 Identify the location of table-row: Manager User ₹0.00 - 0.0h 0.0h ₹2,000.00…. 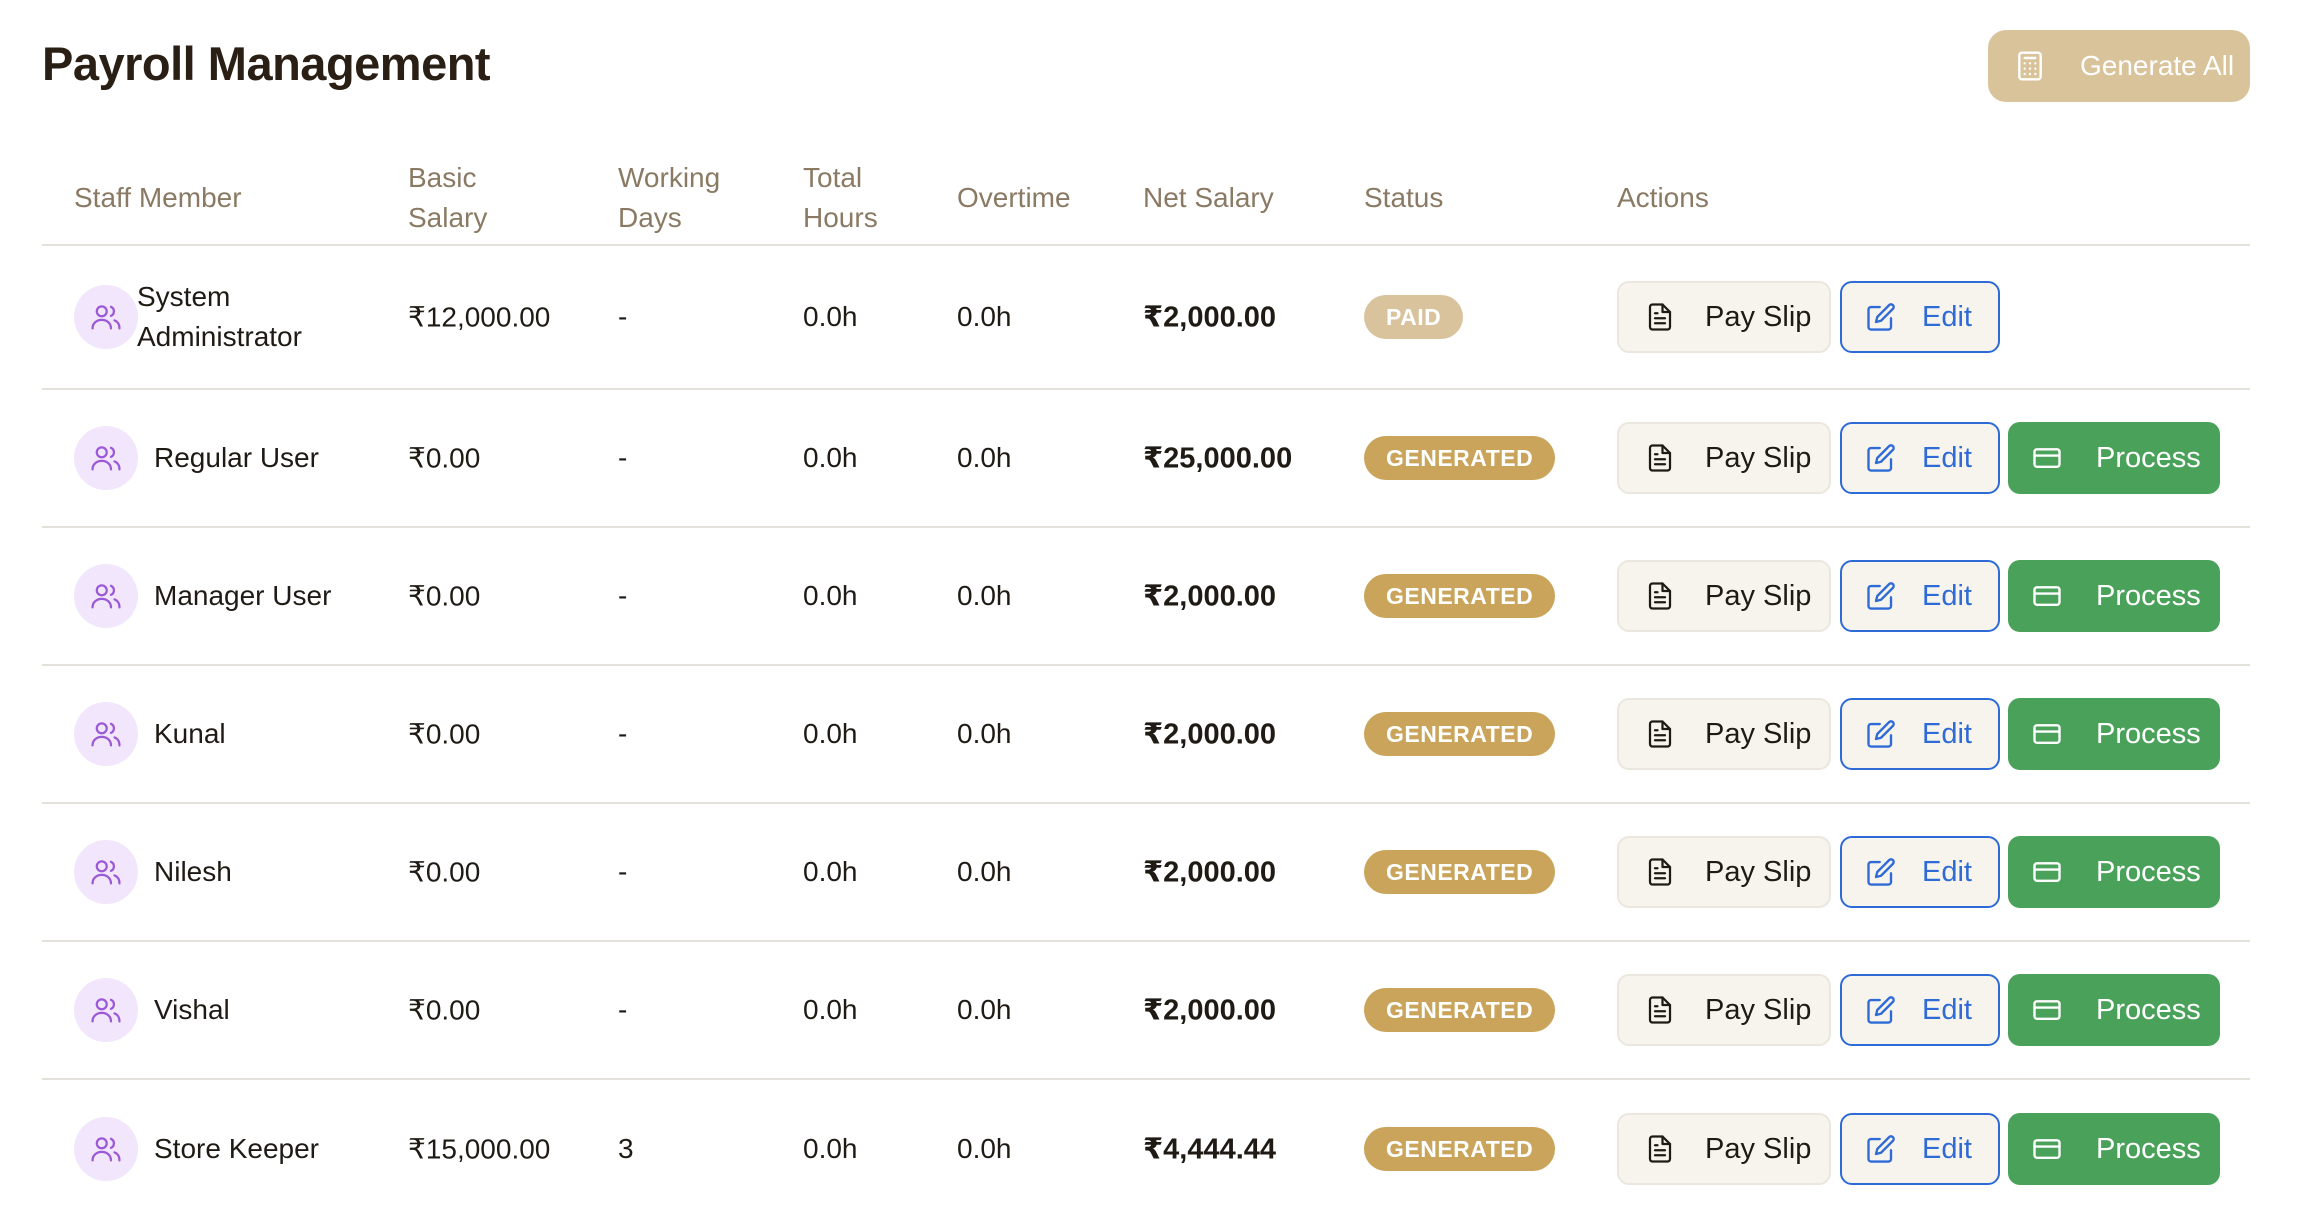
(1146, 597).